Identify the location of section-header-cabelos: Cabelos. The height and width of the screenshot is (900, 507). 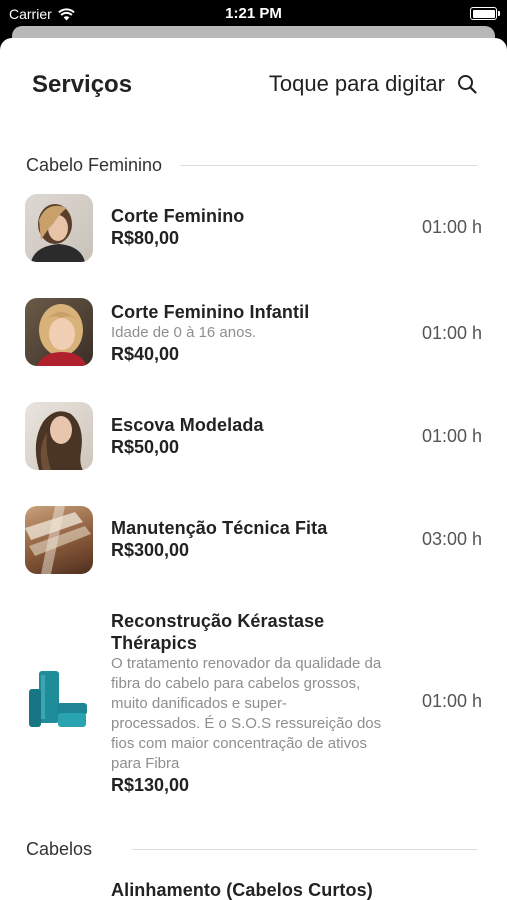
(251, 849).